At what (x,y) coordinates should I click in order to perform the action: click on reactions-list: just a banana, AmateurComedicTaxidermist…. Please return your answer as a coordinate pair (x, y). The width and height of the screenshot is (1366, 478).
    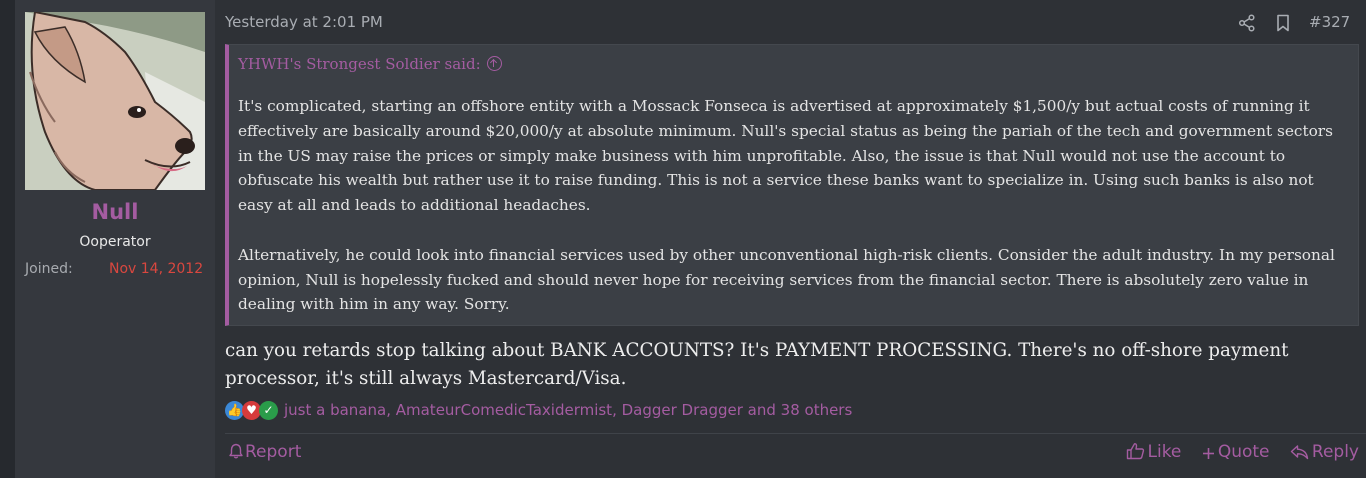
    Looking at the image, I should click on (568, 410).